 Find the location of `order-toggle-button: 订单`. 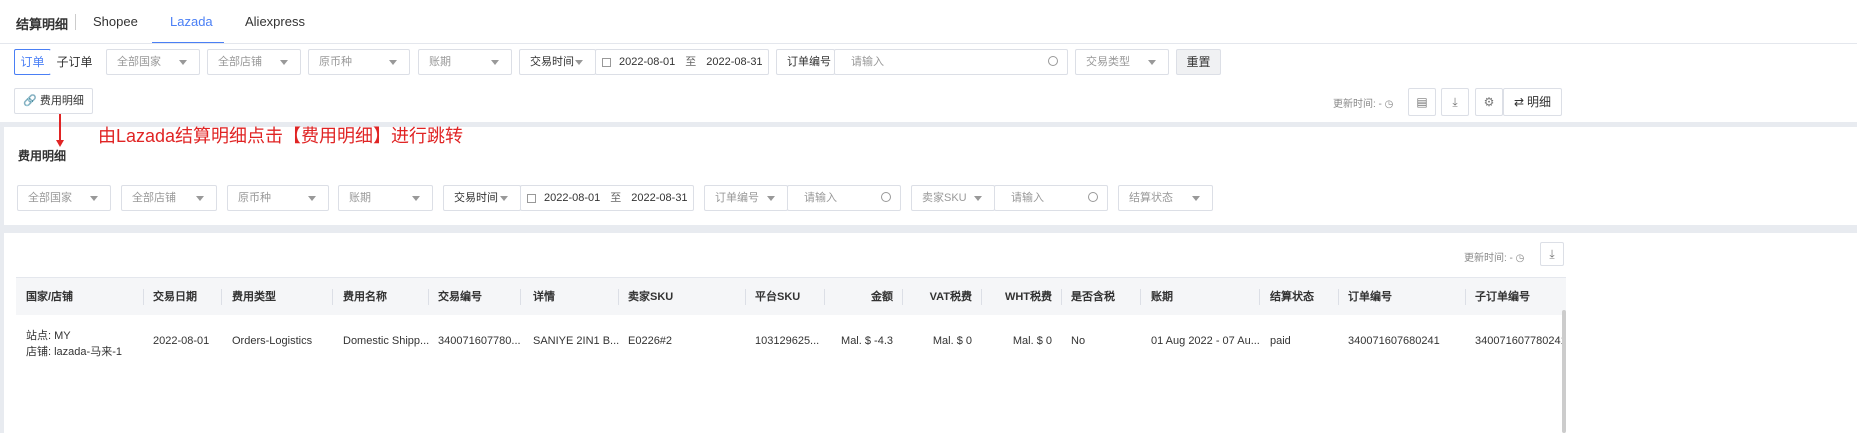

order-toggle-button: 订单 is located at coordinates (32, 62).